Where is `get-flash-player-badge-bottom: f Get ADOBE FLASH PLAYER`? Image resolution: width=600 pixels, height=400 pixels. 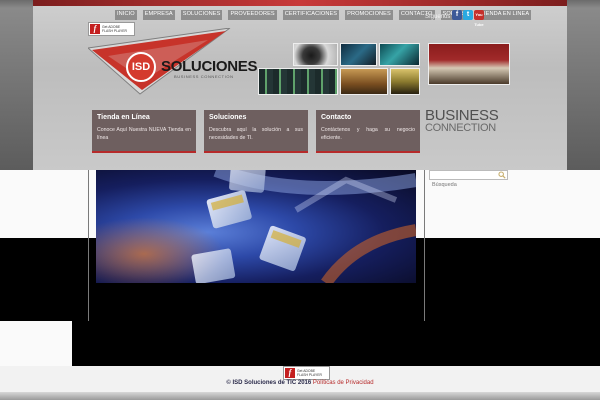 get-flash-player-badge-bottom: f Get ADOBE FLASH PLAYER is located at coordinates (306, 373).